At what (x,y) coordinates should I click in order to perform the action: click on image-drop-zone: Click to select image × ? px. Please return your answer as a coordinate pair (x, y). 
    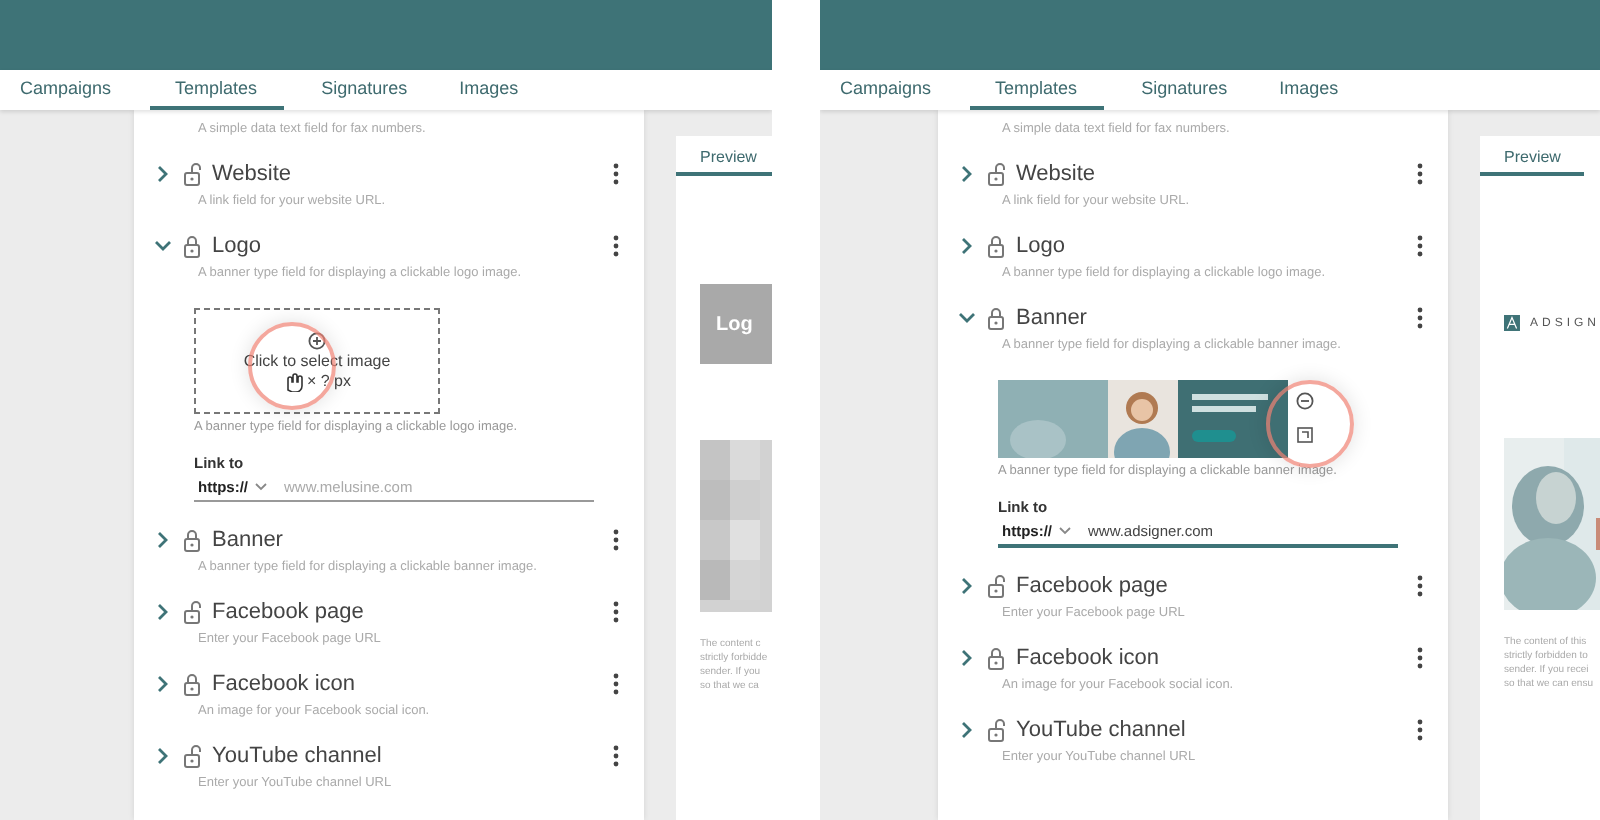
    Looking at the image, I should click on (317, 361).